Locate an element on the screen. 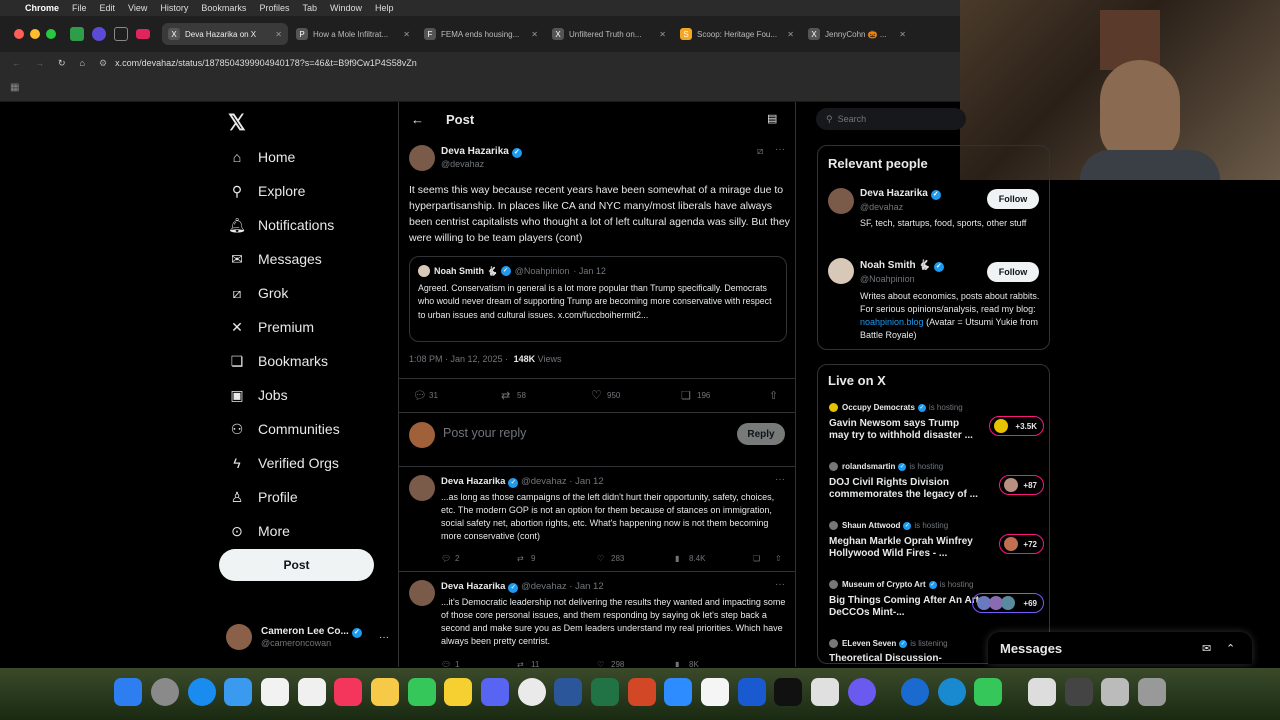 This screenshot has width=1280, height=720. nav-jobs: ▣ Jobs is located at coordinates (307, 395).